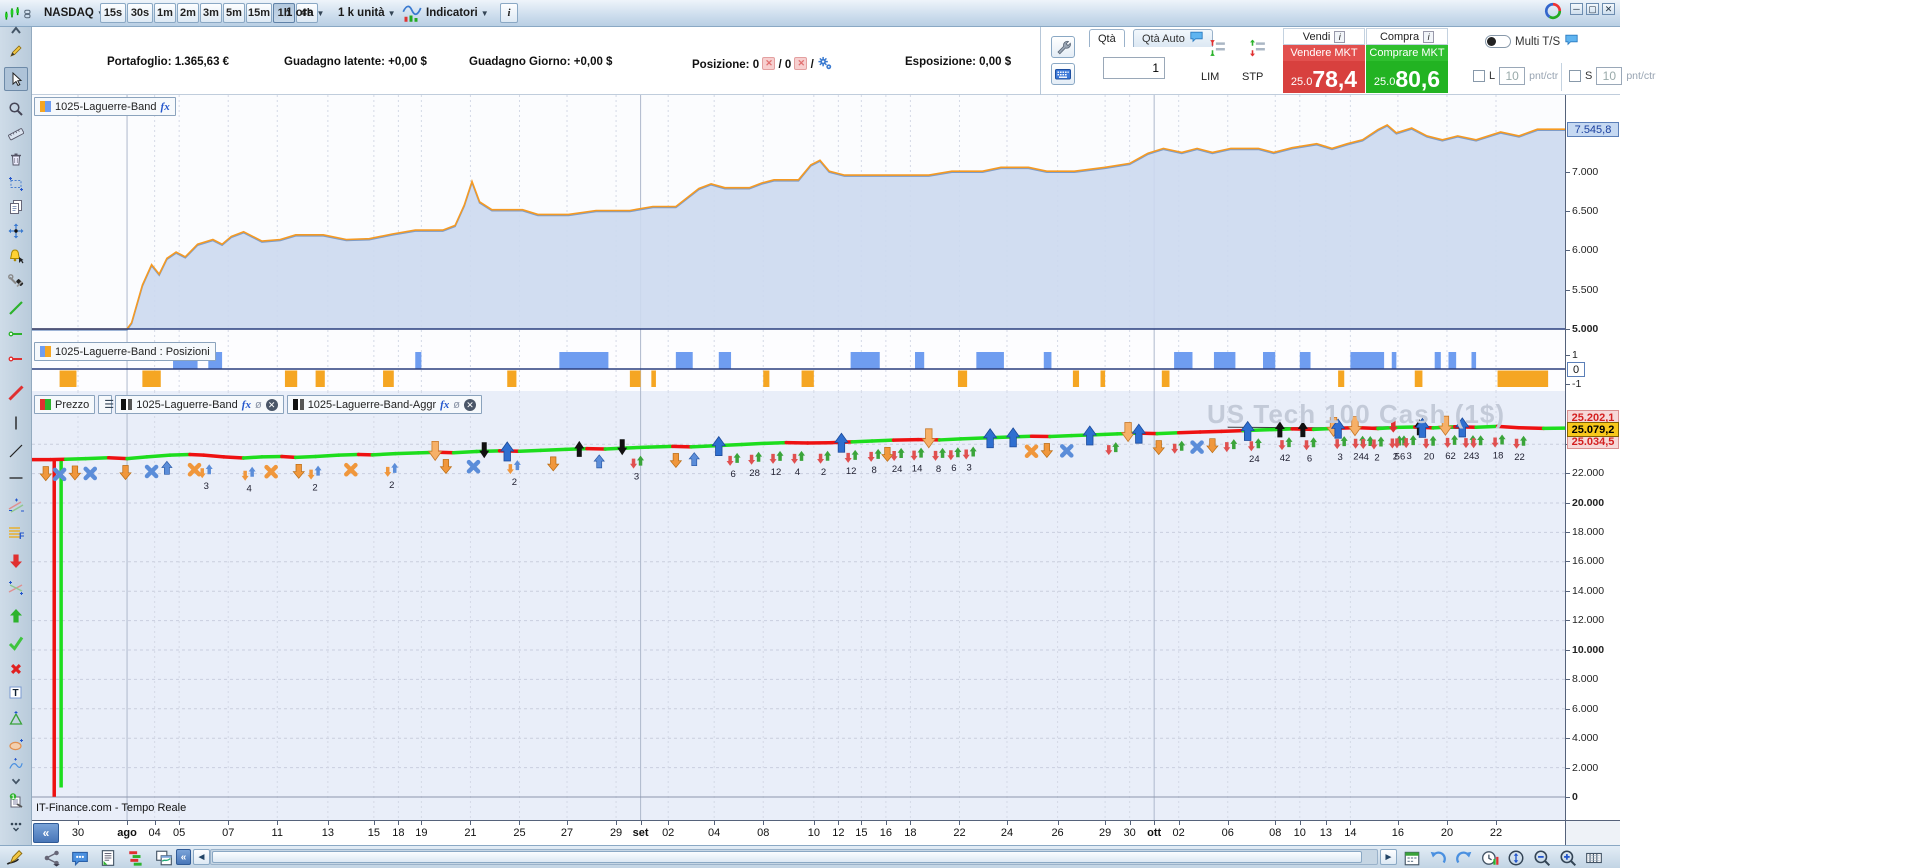 The image size is (1914, 868). I want to click on tab-1025-laguerre-band-aggr: 1025-Laguerre-Band-Aggr fx ø ✕, so click(384, 404).